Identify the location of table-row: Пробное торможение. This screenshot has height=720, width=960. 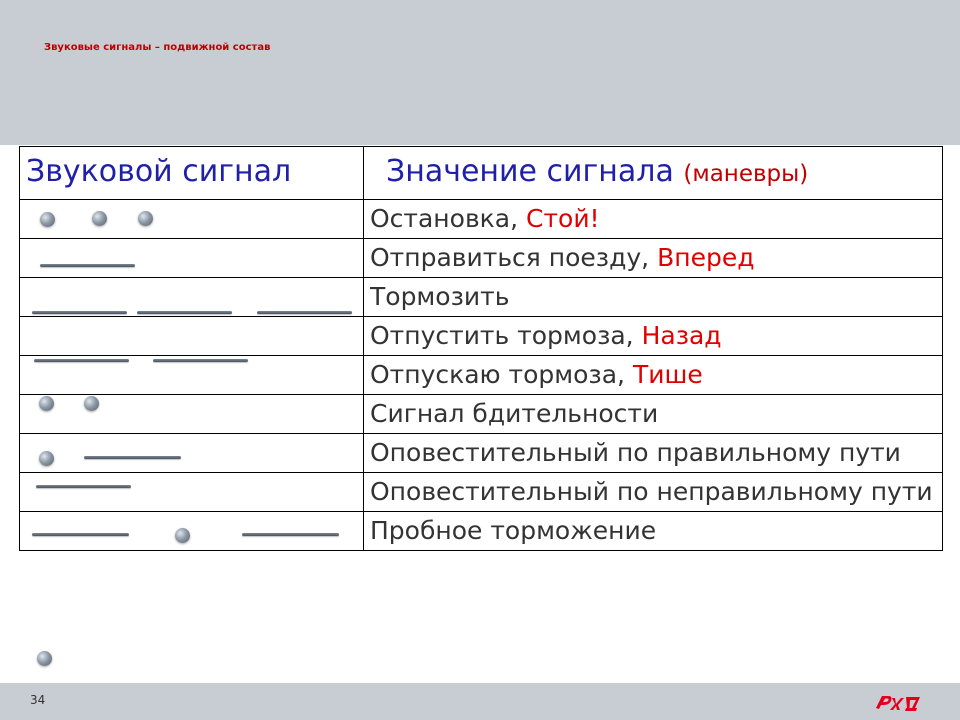
(481, 531).